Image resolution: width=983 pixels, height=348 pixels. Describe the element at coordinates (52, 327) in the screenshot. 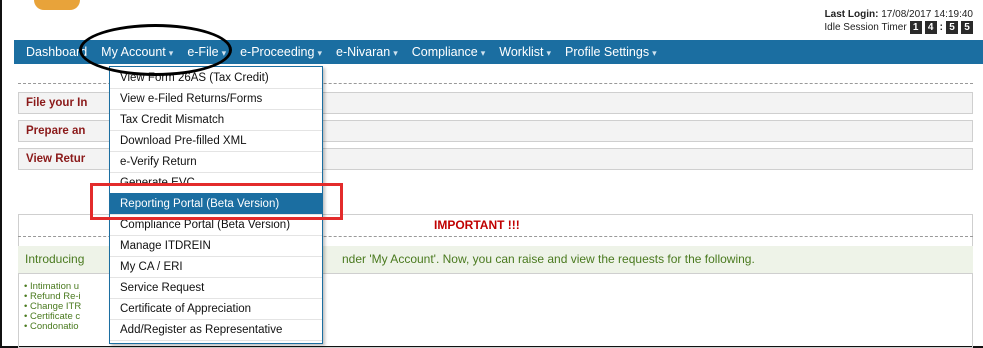

I see `list-item: Condonatio` at that location.